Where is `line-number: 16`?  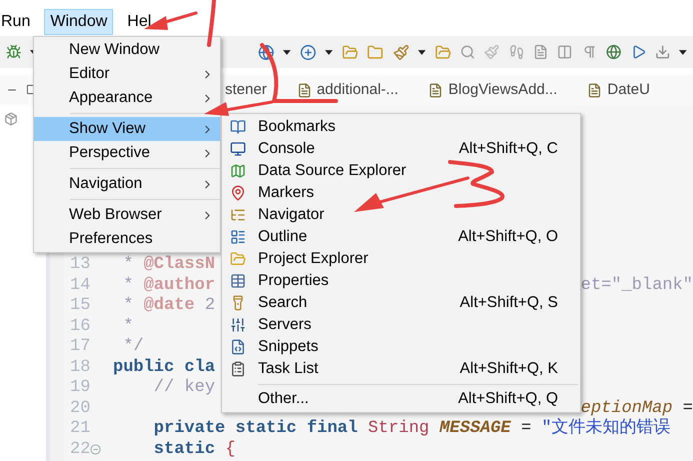 line-number: 16 is located at coordinates (79, 326).